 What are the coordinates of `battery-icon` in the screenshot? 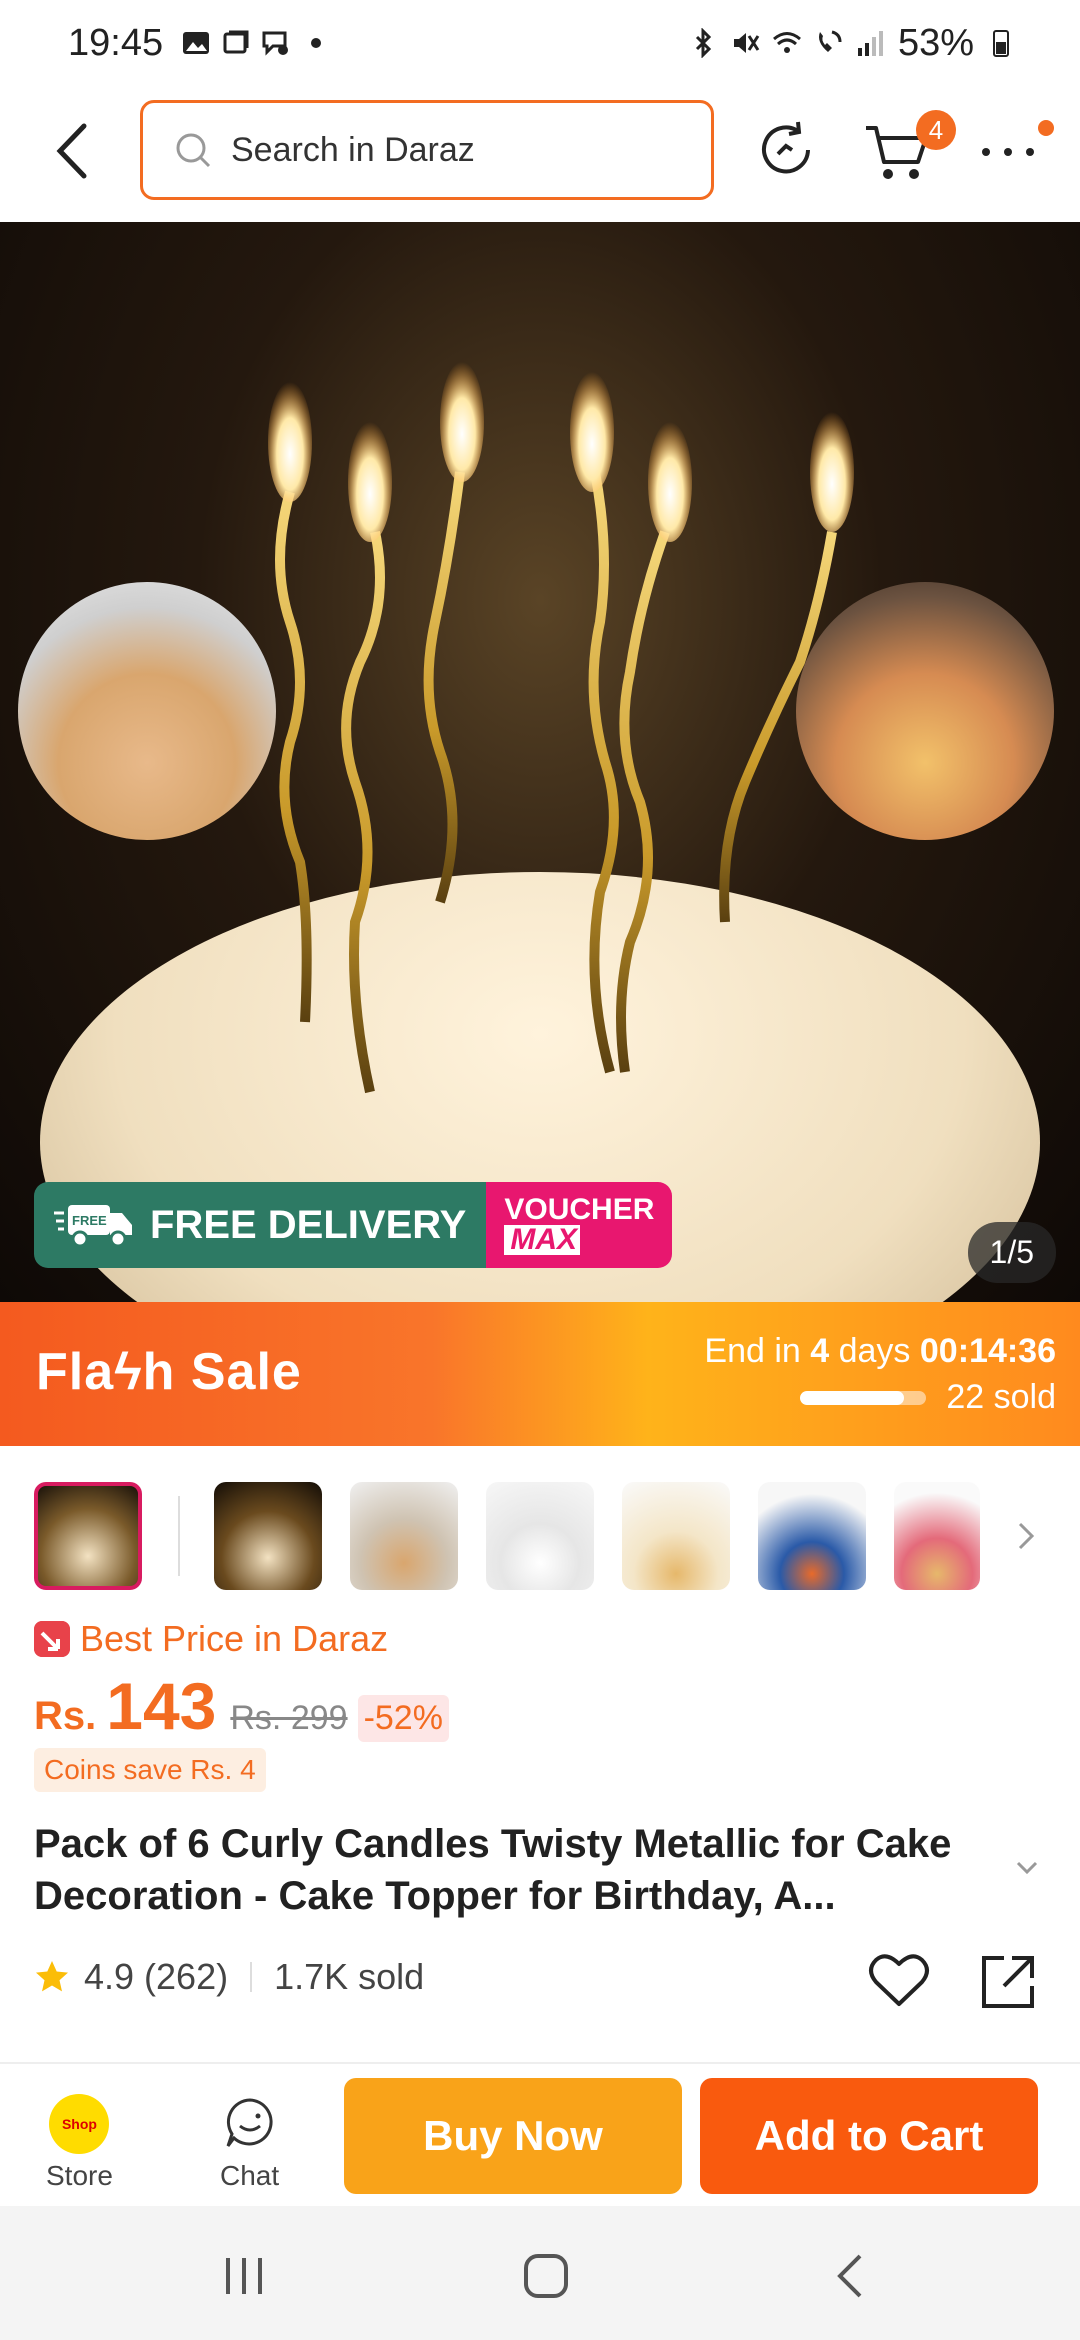 It's located at (1001, 43).